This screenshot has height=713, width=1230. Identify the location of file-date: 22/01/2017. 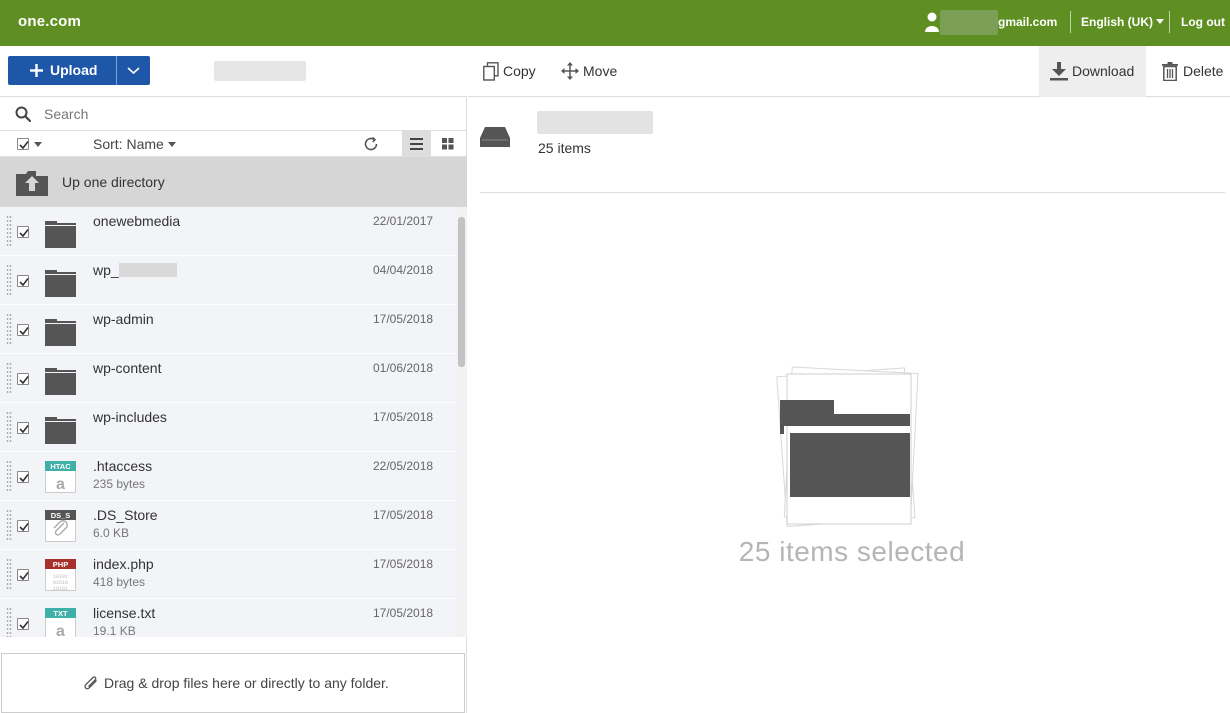
(403, 221).